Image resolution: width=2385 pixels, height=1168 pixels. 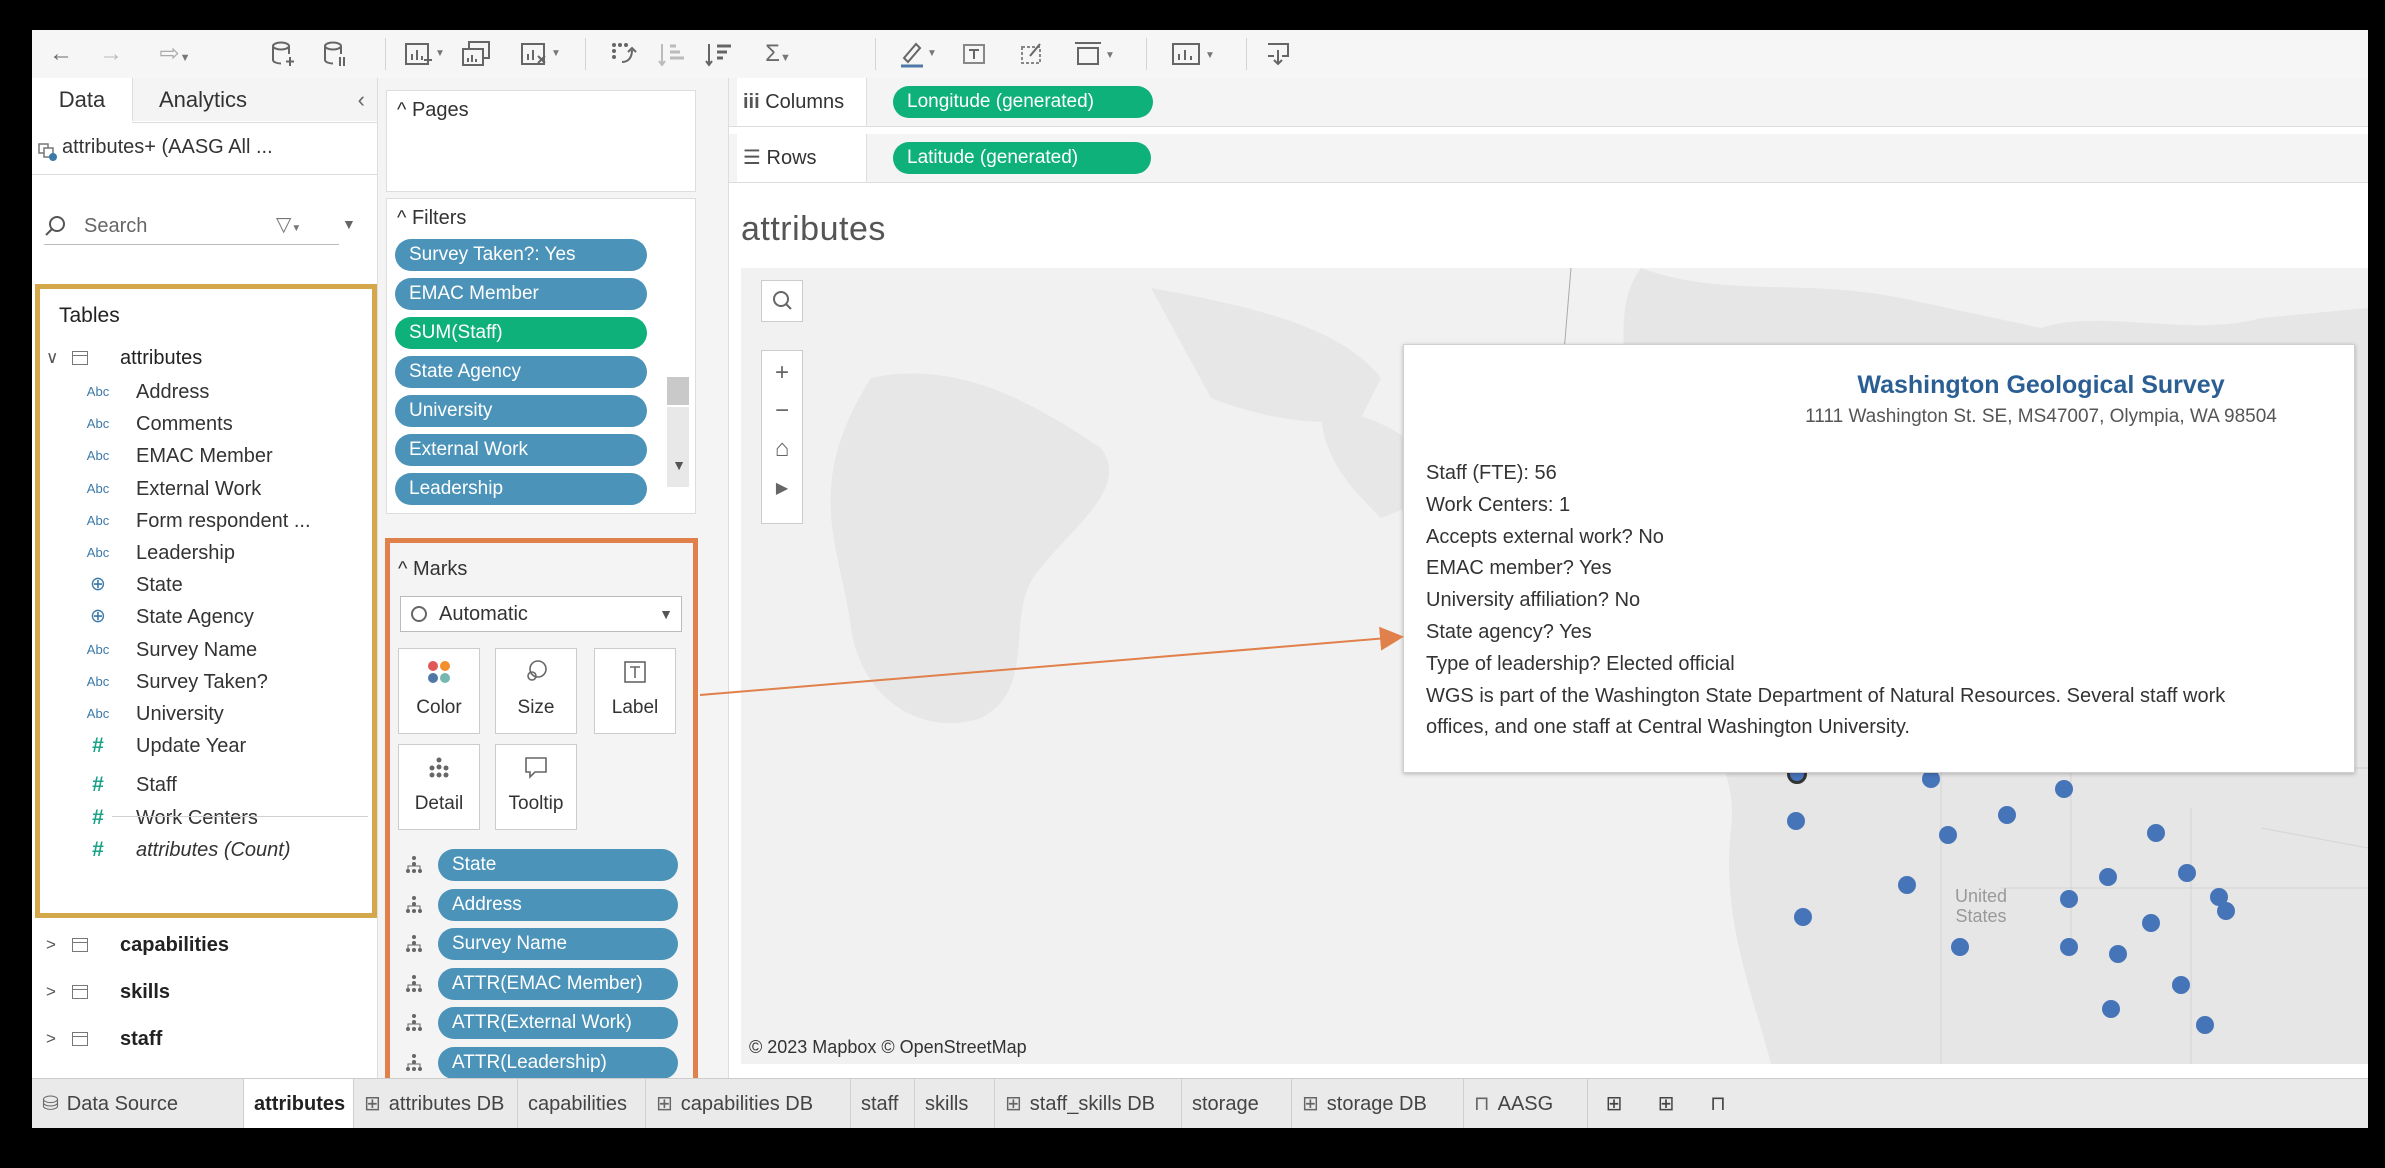 I want to click on sheet-tab-label: attributes, so click(x=300, y=1104).